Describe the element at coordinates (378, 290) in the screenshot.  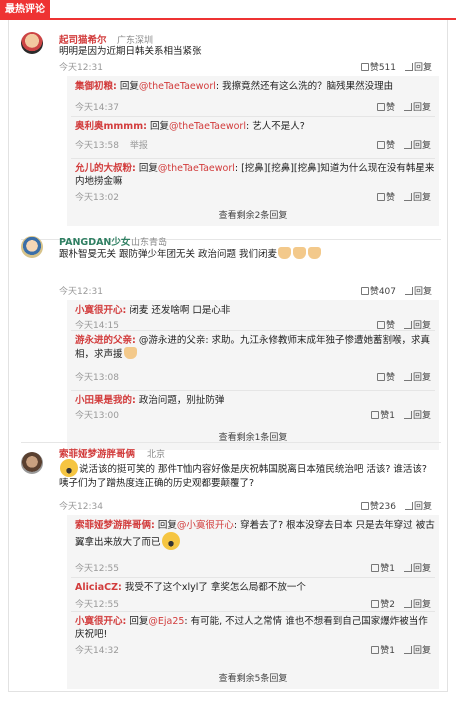
I see `like-button: 赞407` at that location.